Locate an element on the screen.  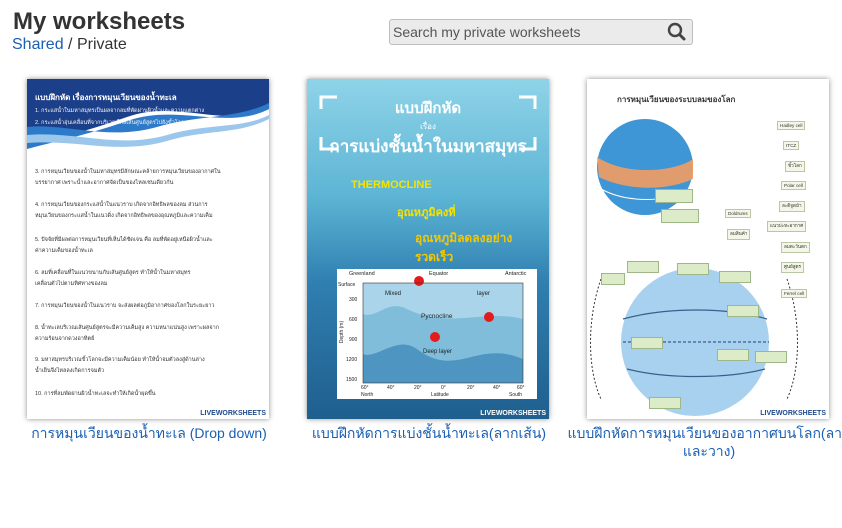
search-button is located at coordinates (677, 32).